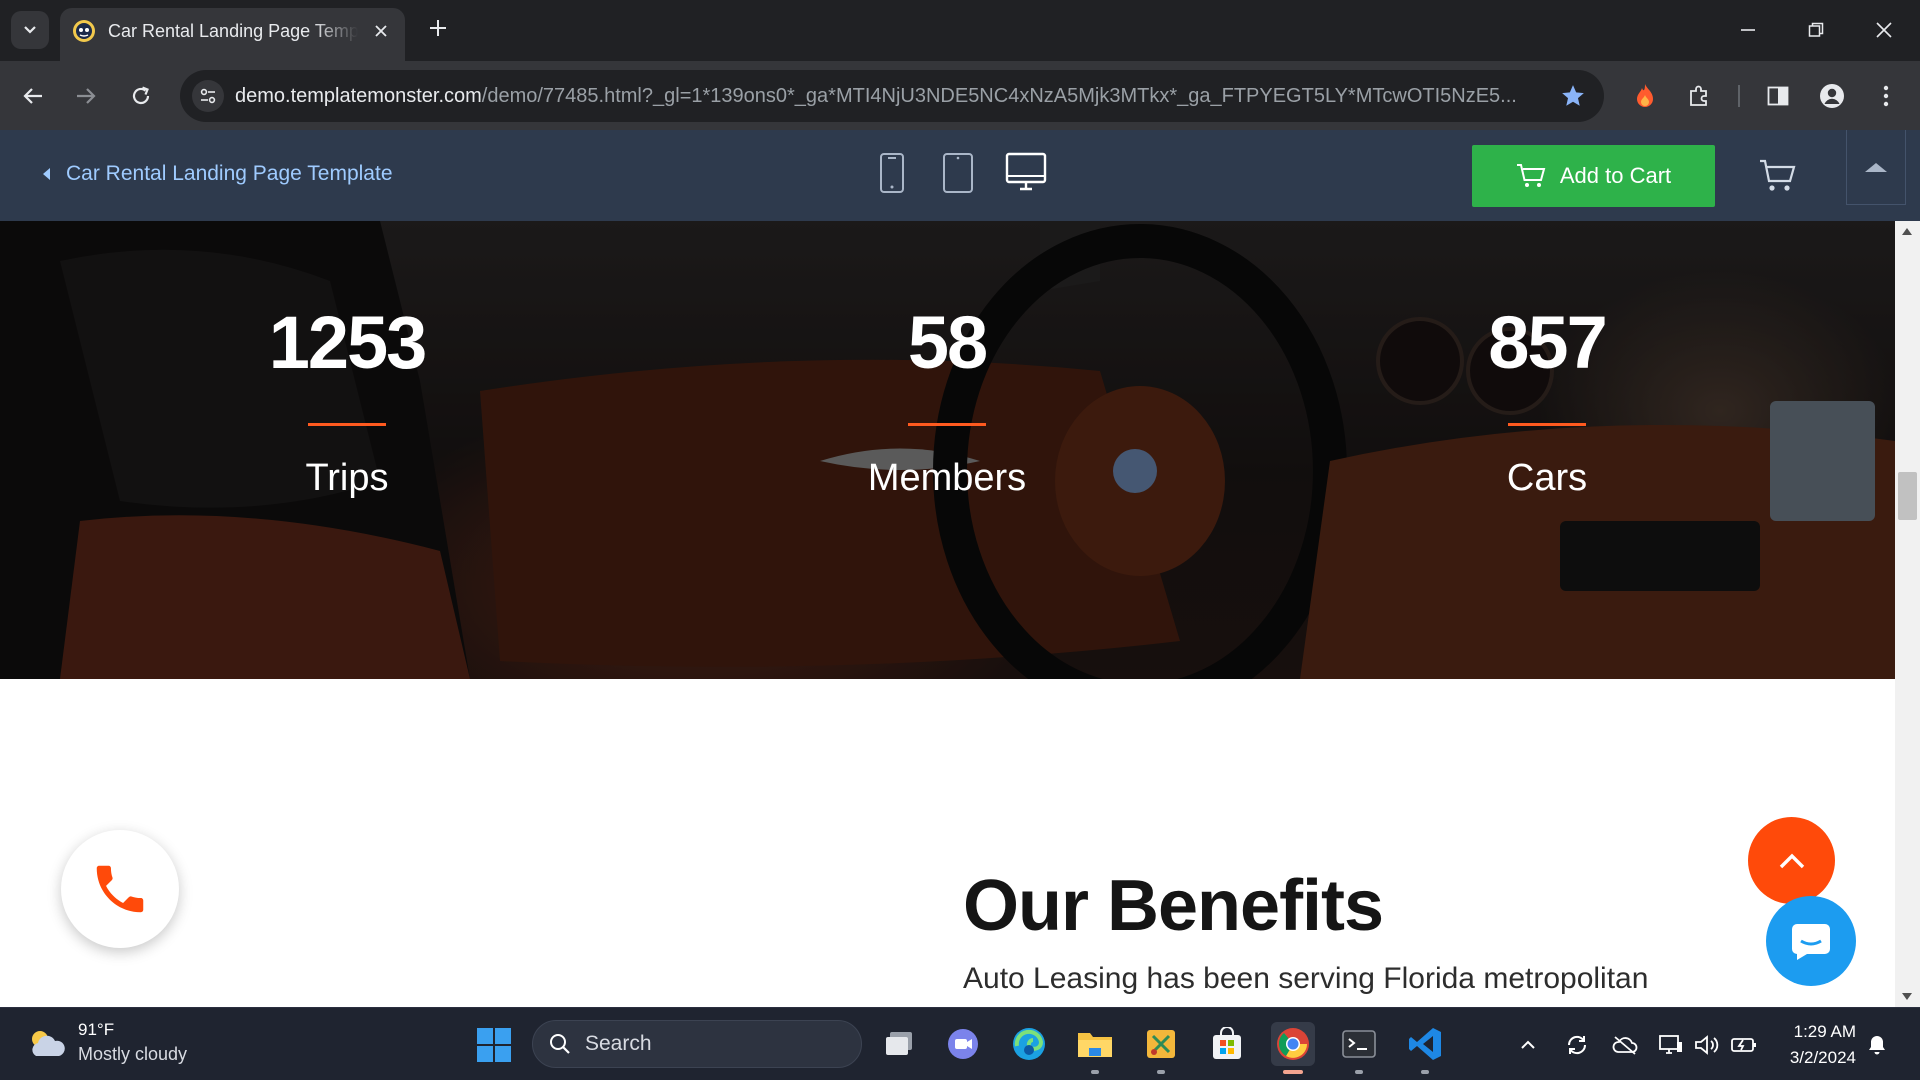  What do you see at coordinates (1816, 30) in the screenshot?
I see `restore-button` at bounding box center [1816, 30].